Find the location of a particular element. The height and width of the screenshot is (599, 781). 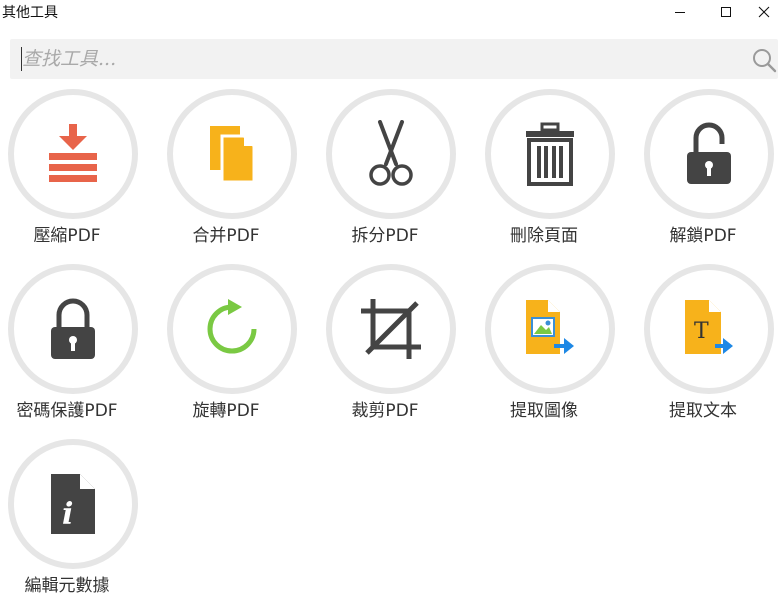

compress-icon is located at coordinates (73, 153).